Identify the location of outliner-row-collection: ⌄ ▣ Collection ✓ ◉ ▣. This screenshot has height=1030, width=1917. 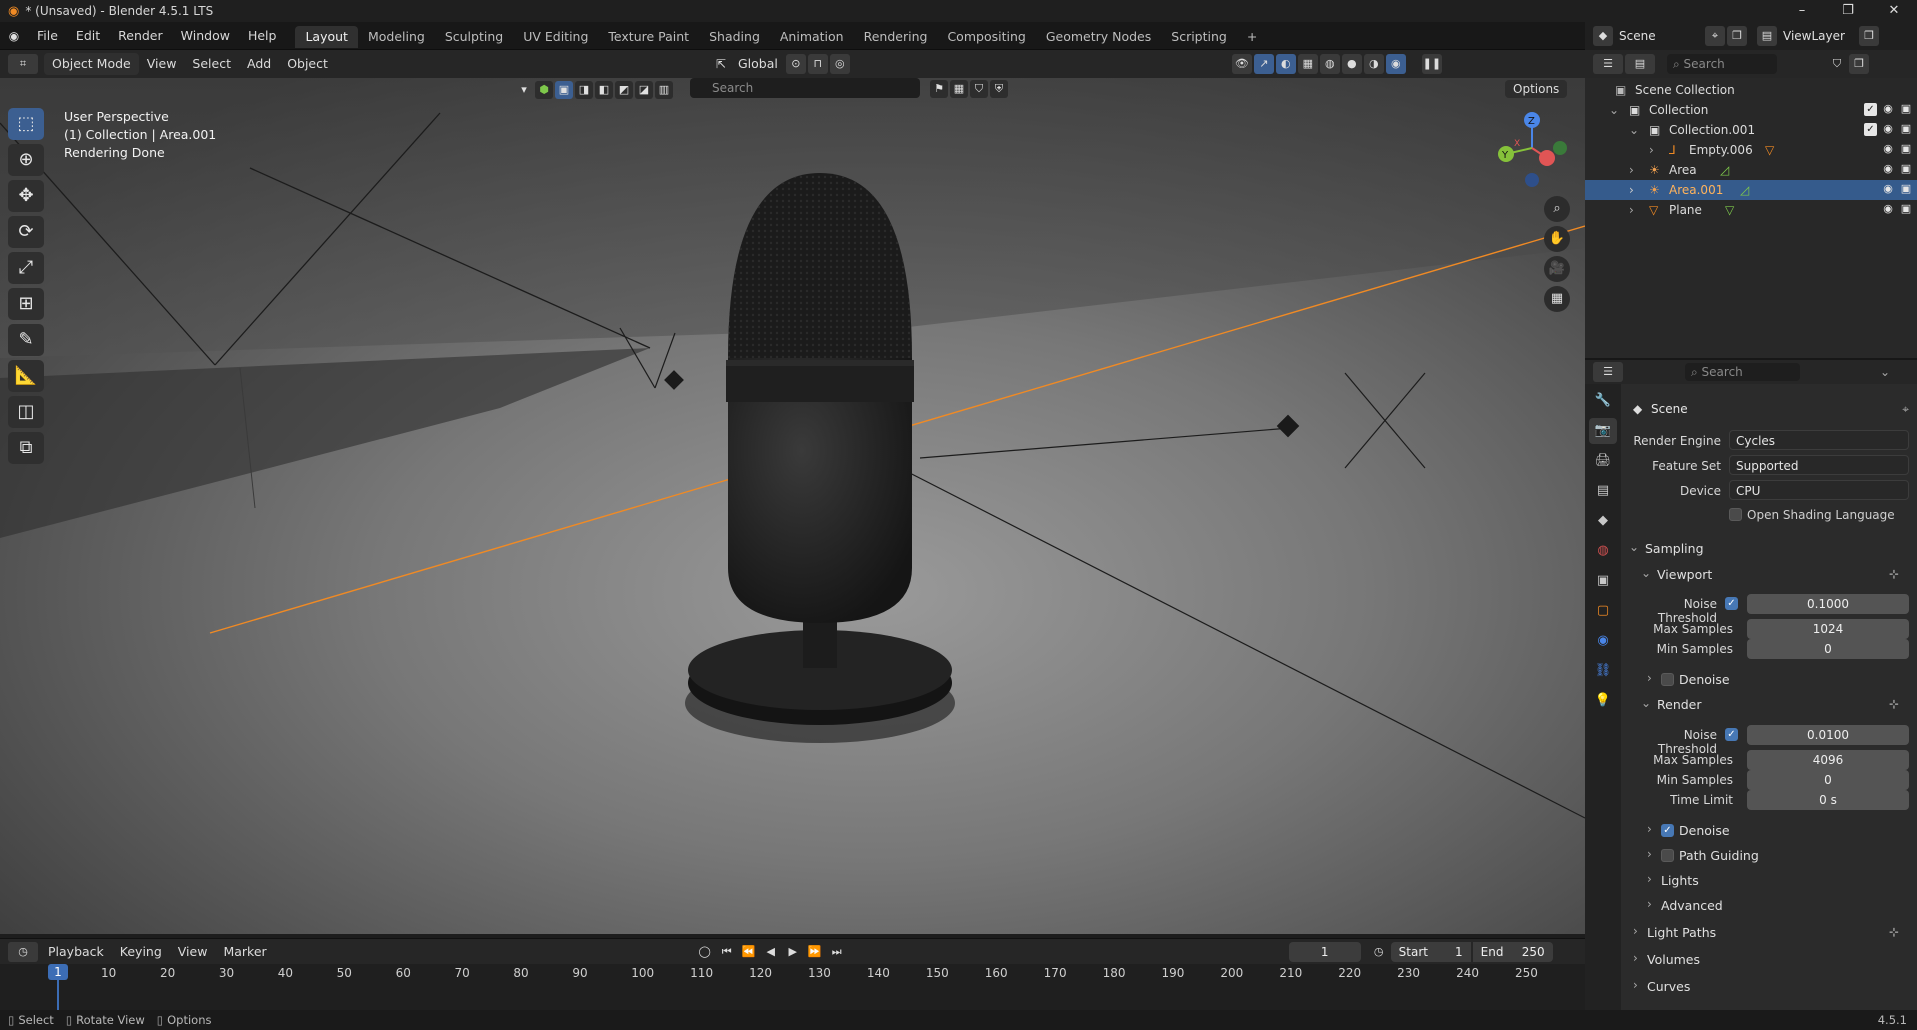
(1751, 110).